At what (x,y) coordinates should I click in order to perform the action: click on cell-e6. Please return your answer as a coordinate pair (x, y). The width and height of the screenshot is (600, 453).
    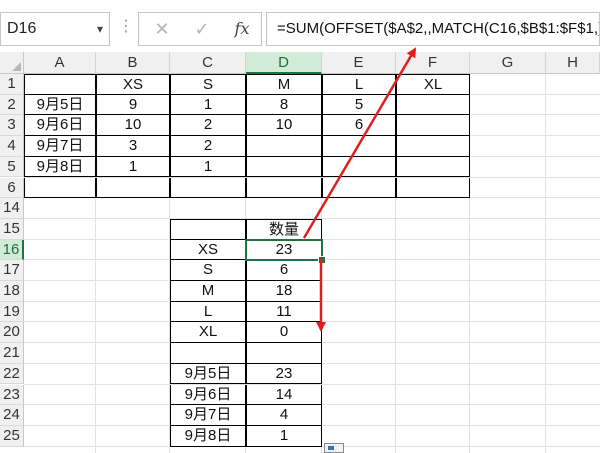
    Looking at the image, I should click on (359, 188).